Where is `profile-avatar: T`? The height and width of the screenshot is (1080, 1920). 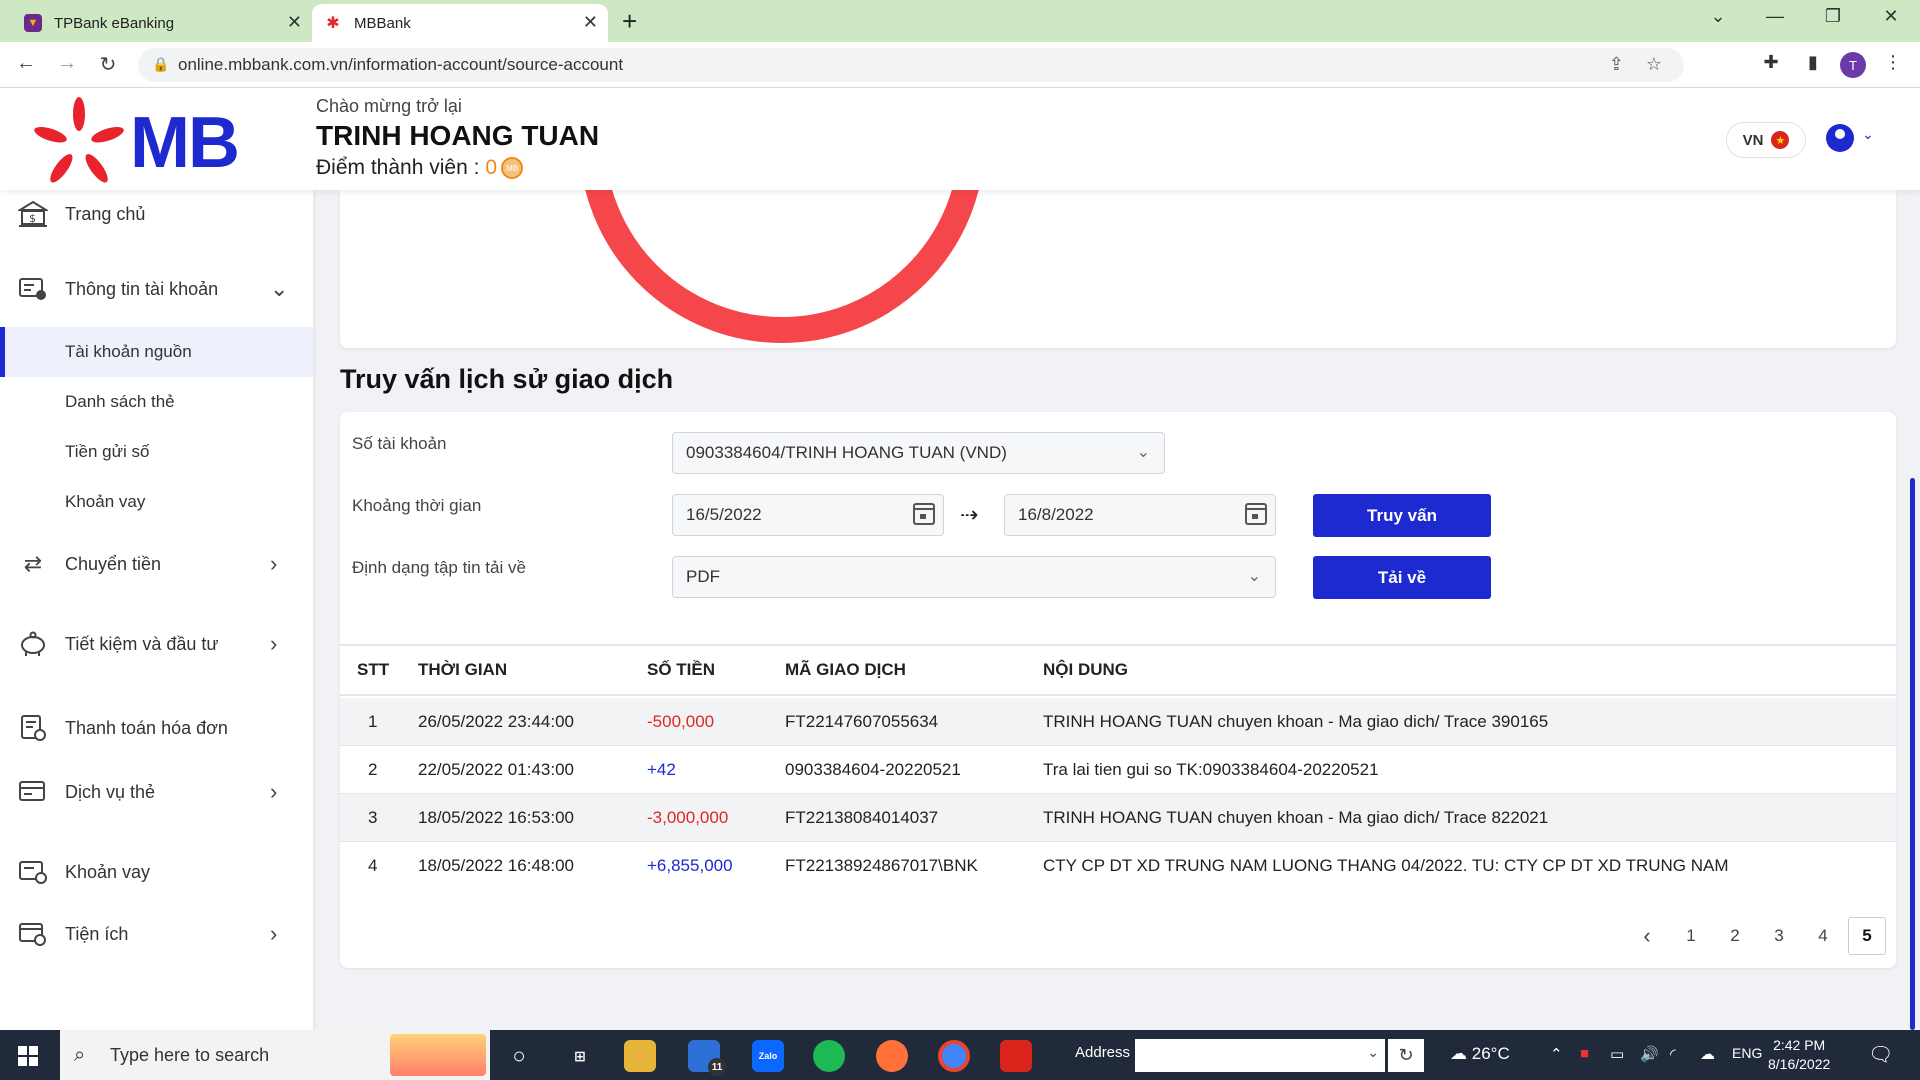 profile-avatar: T is located at coordinates (1853, 65).